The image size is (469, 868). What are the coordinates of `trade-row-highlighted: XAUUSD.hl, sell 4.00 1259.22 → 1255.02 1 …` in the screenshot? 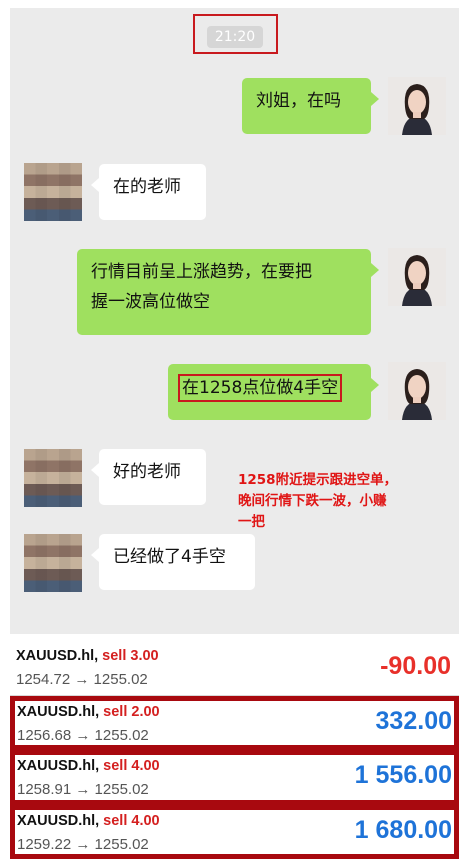 It's located at (234, 832).